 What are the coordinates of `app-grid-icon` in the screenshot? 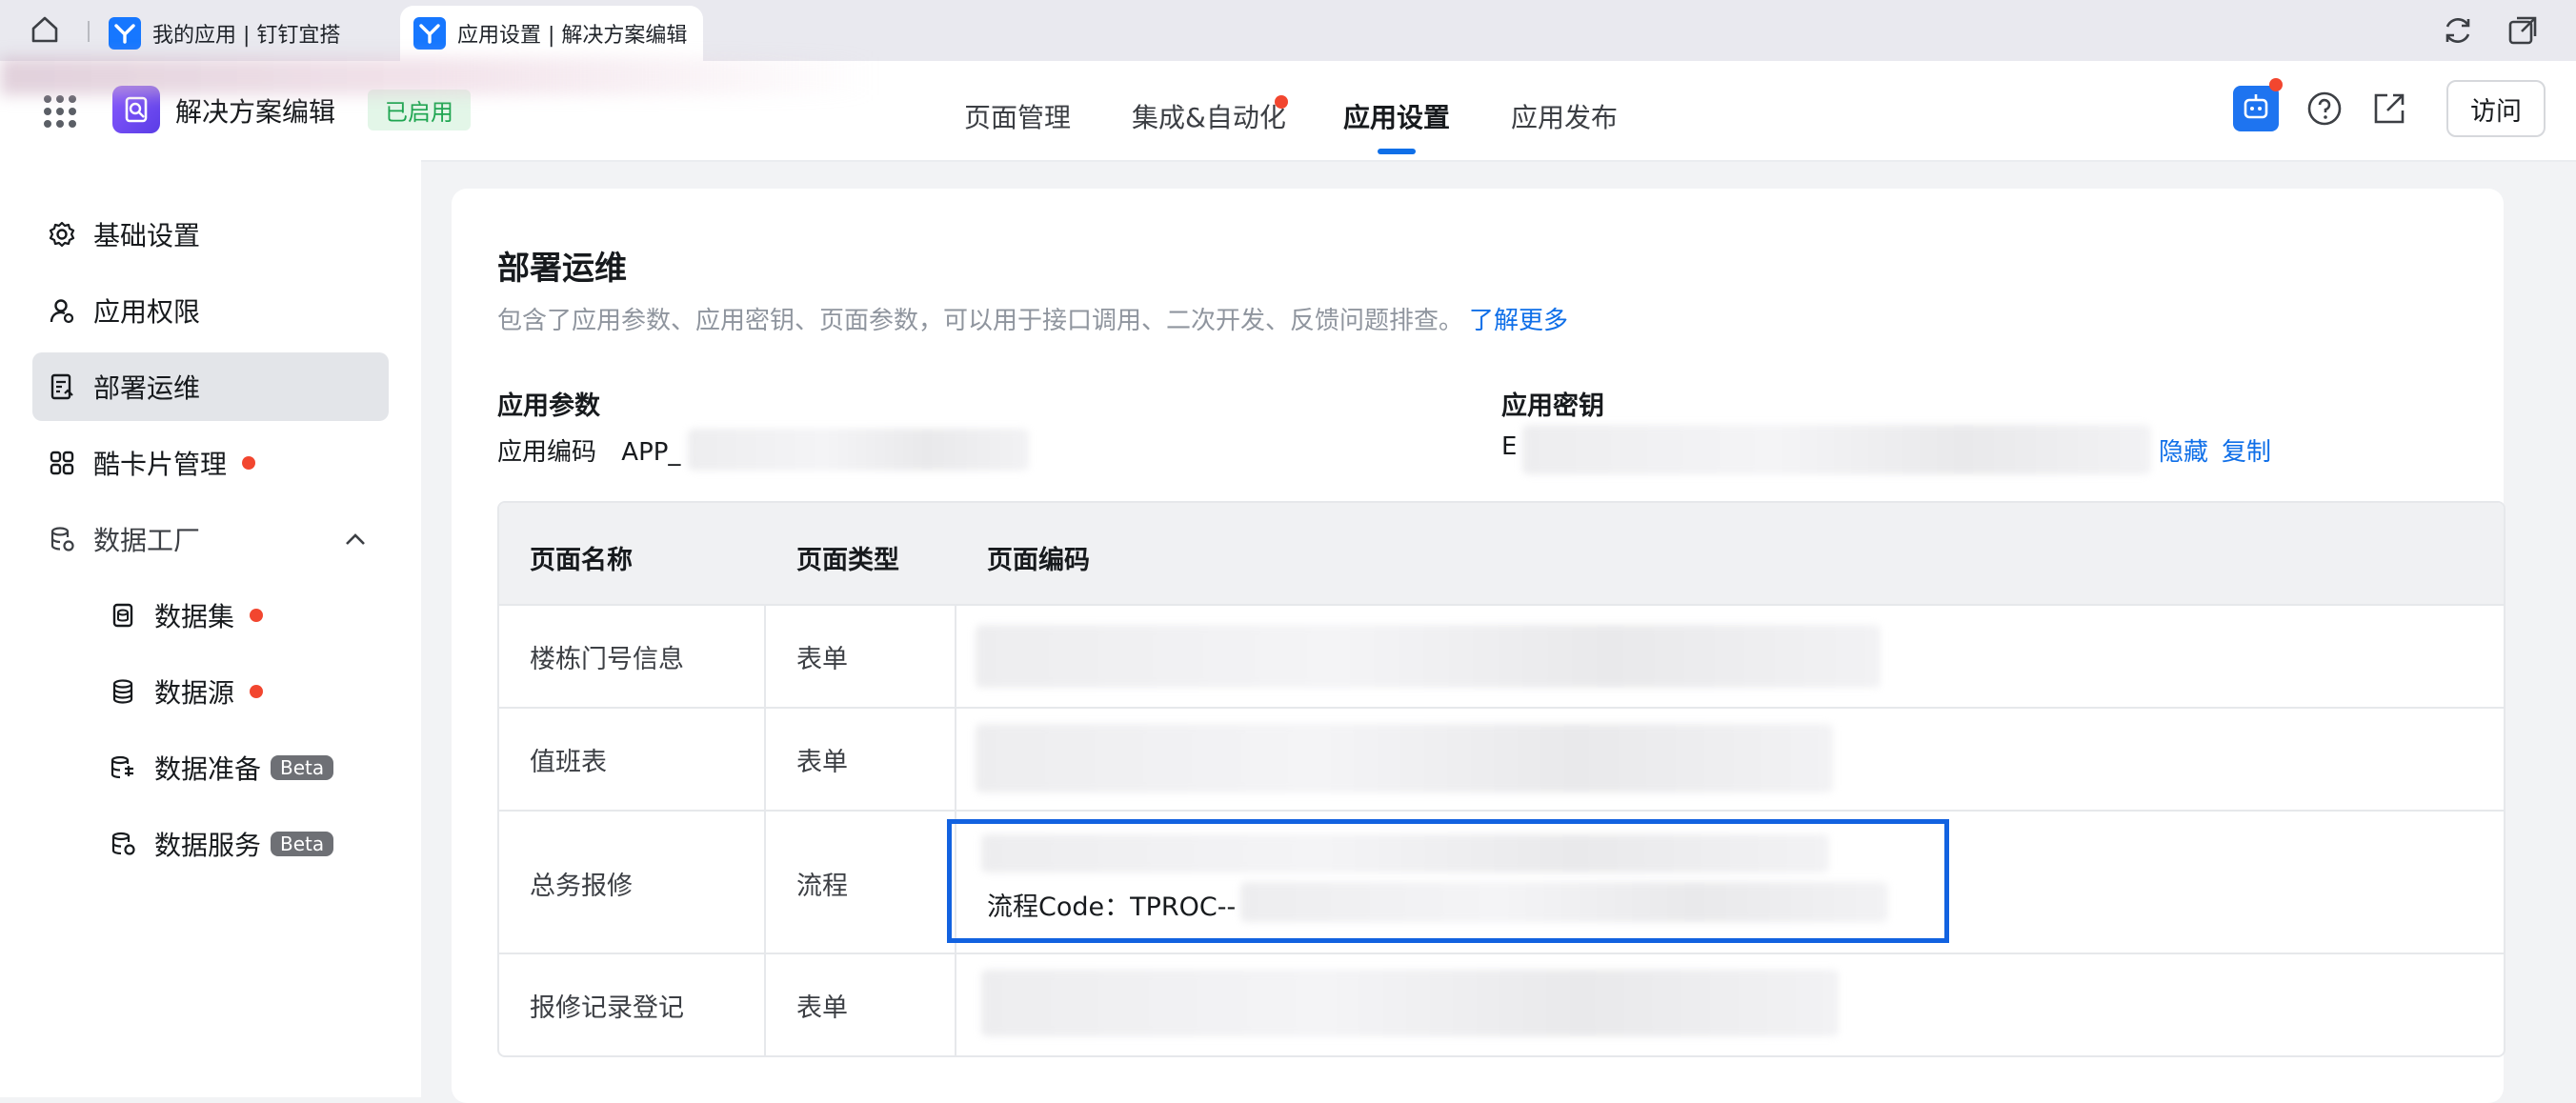 It's located at (60, 112).